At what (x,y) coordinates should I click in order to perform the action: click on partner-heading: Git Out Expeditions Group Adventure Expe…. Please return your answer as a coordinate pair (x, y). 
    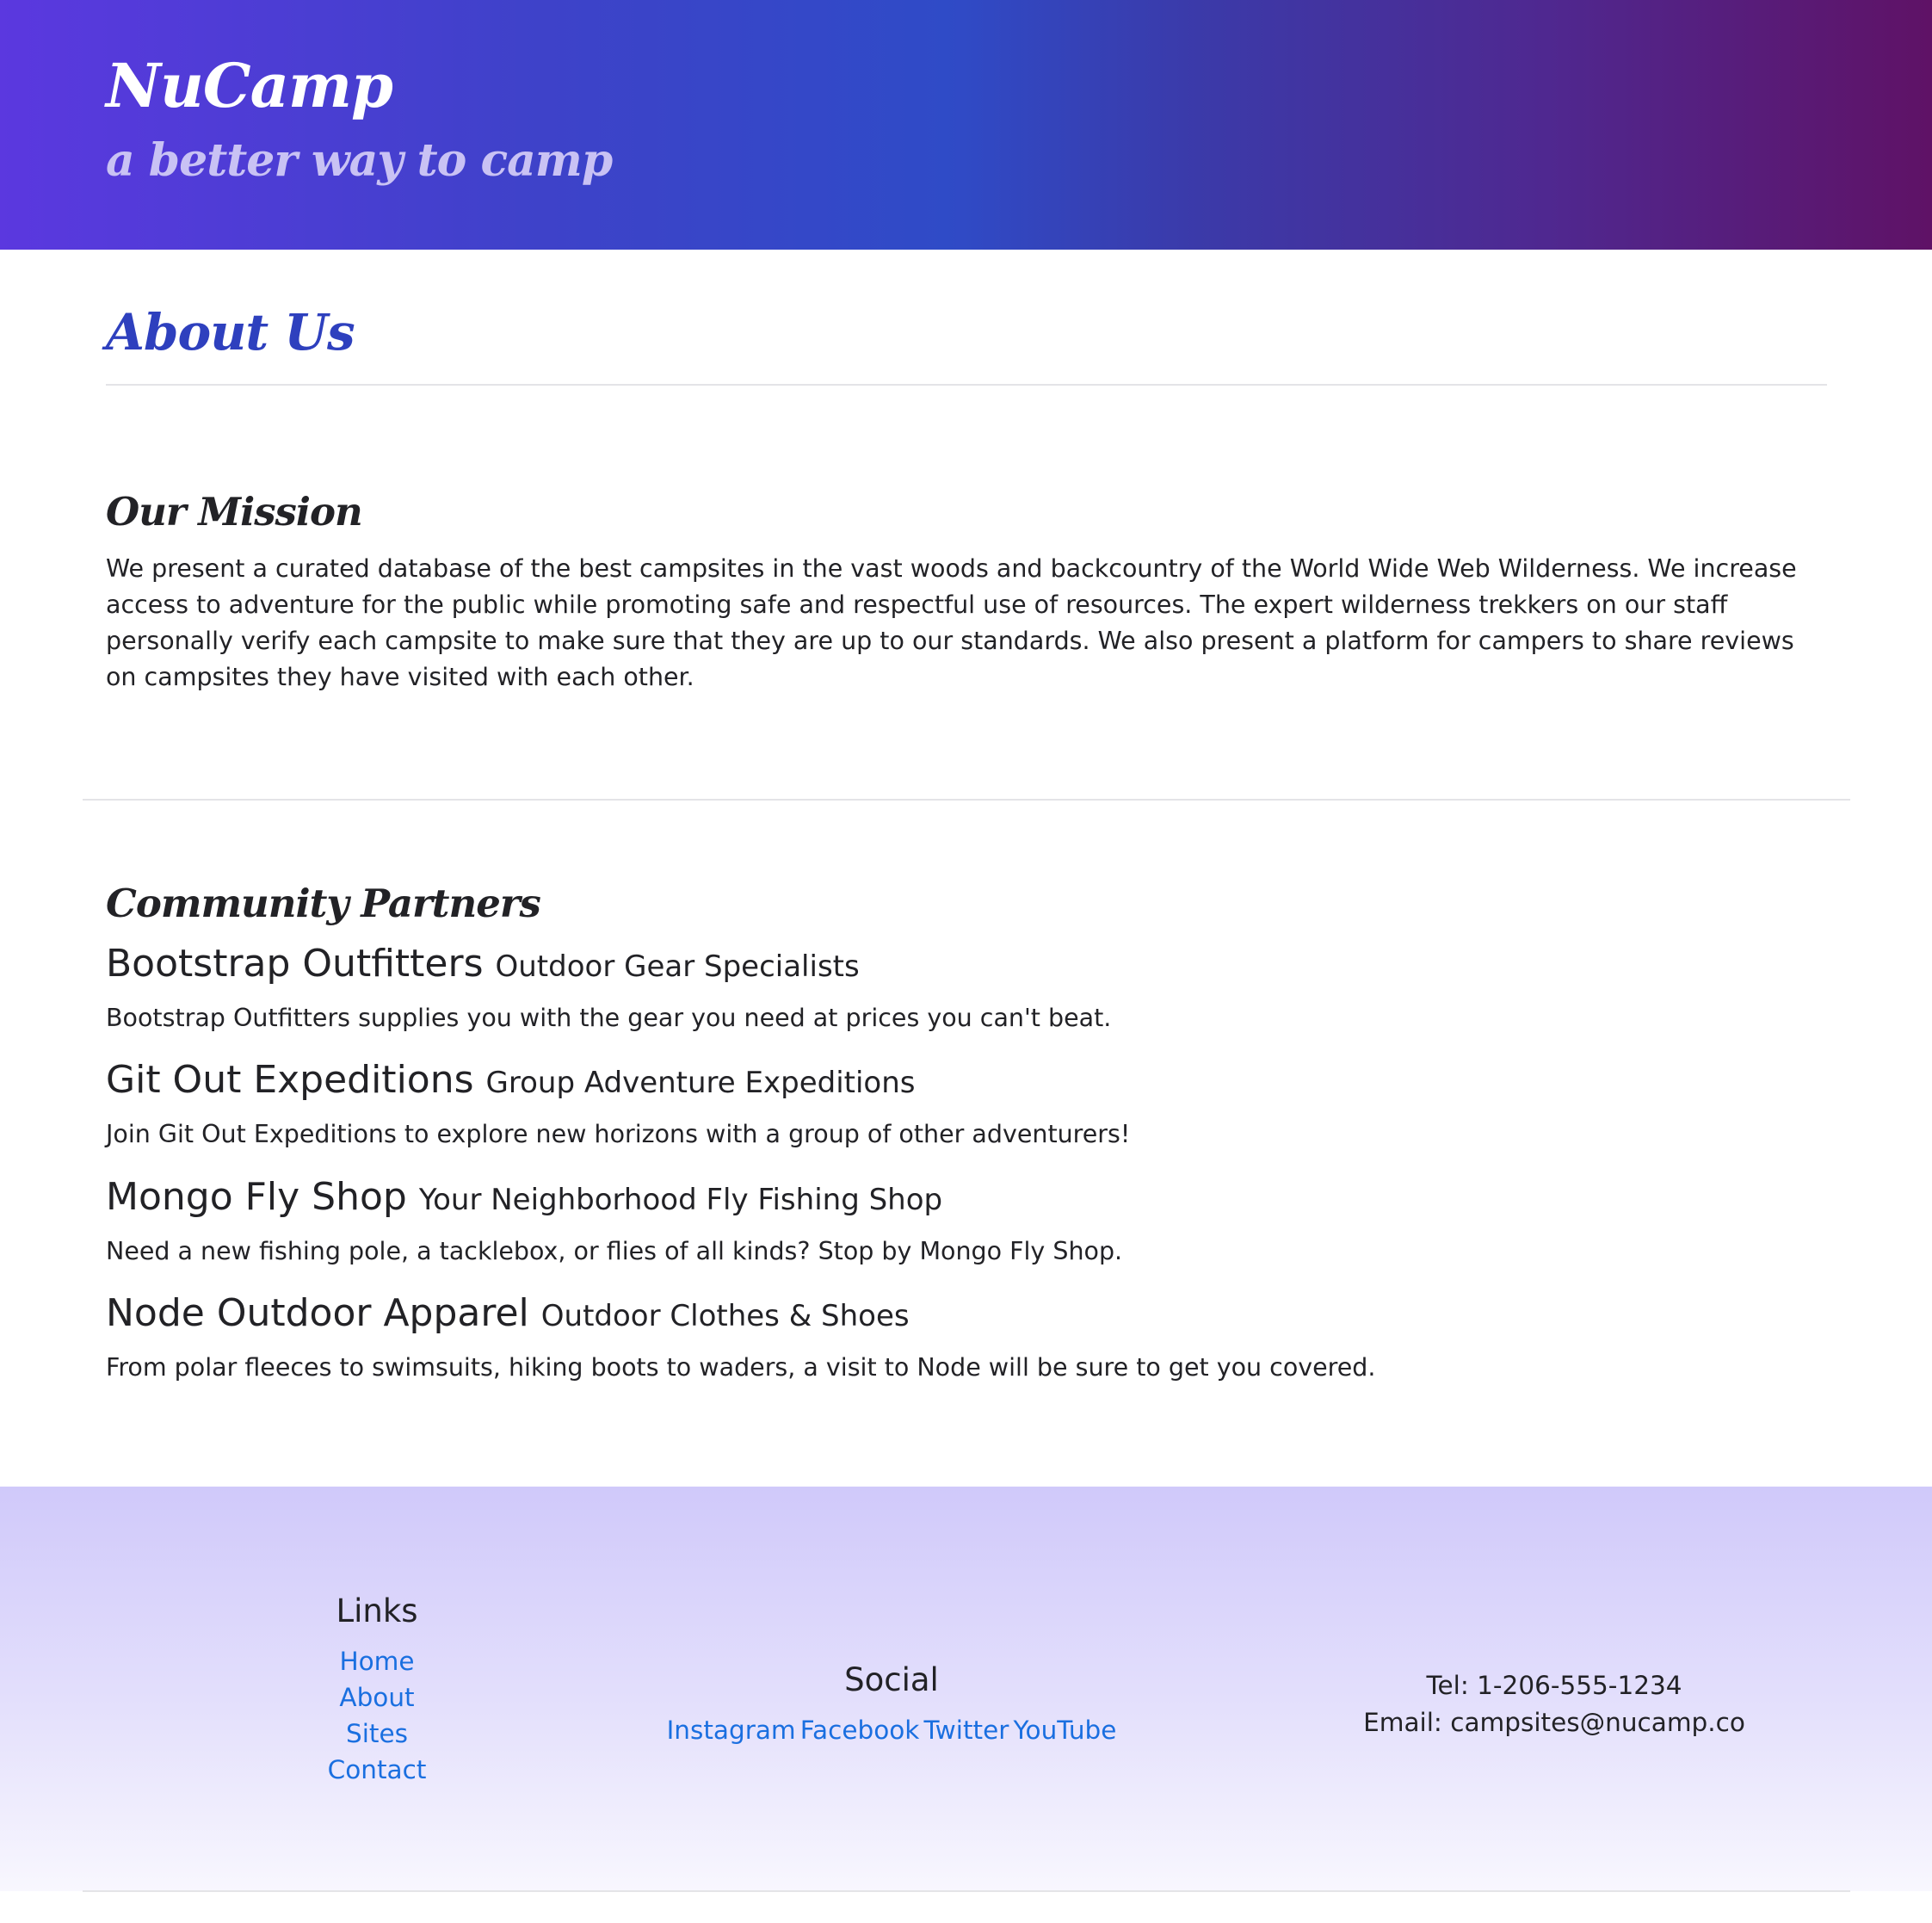
    Looking at the image, I should click on (966, 1081).